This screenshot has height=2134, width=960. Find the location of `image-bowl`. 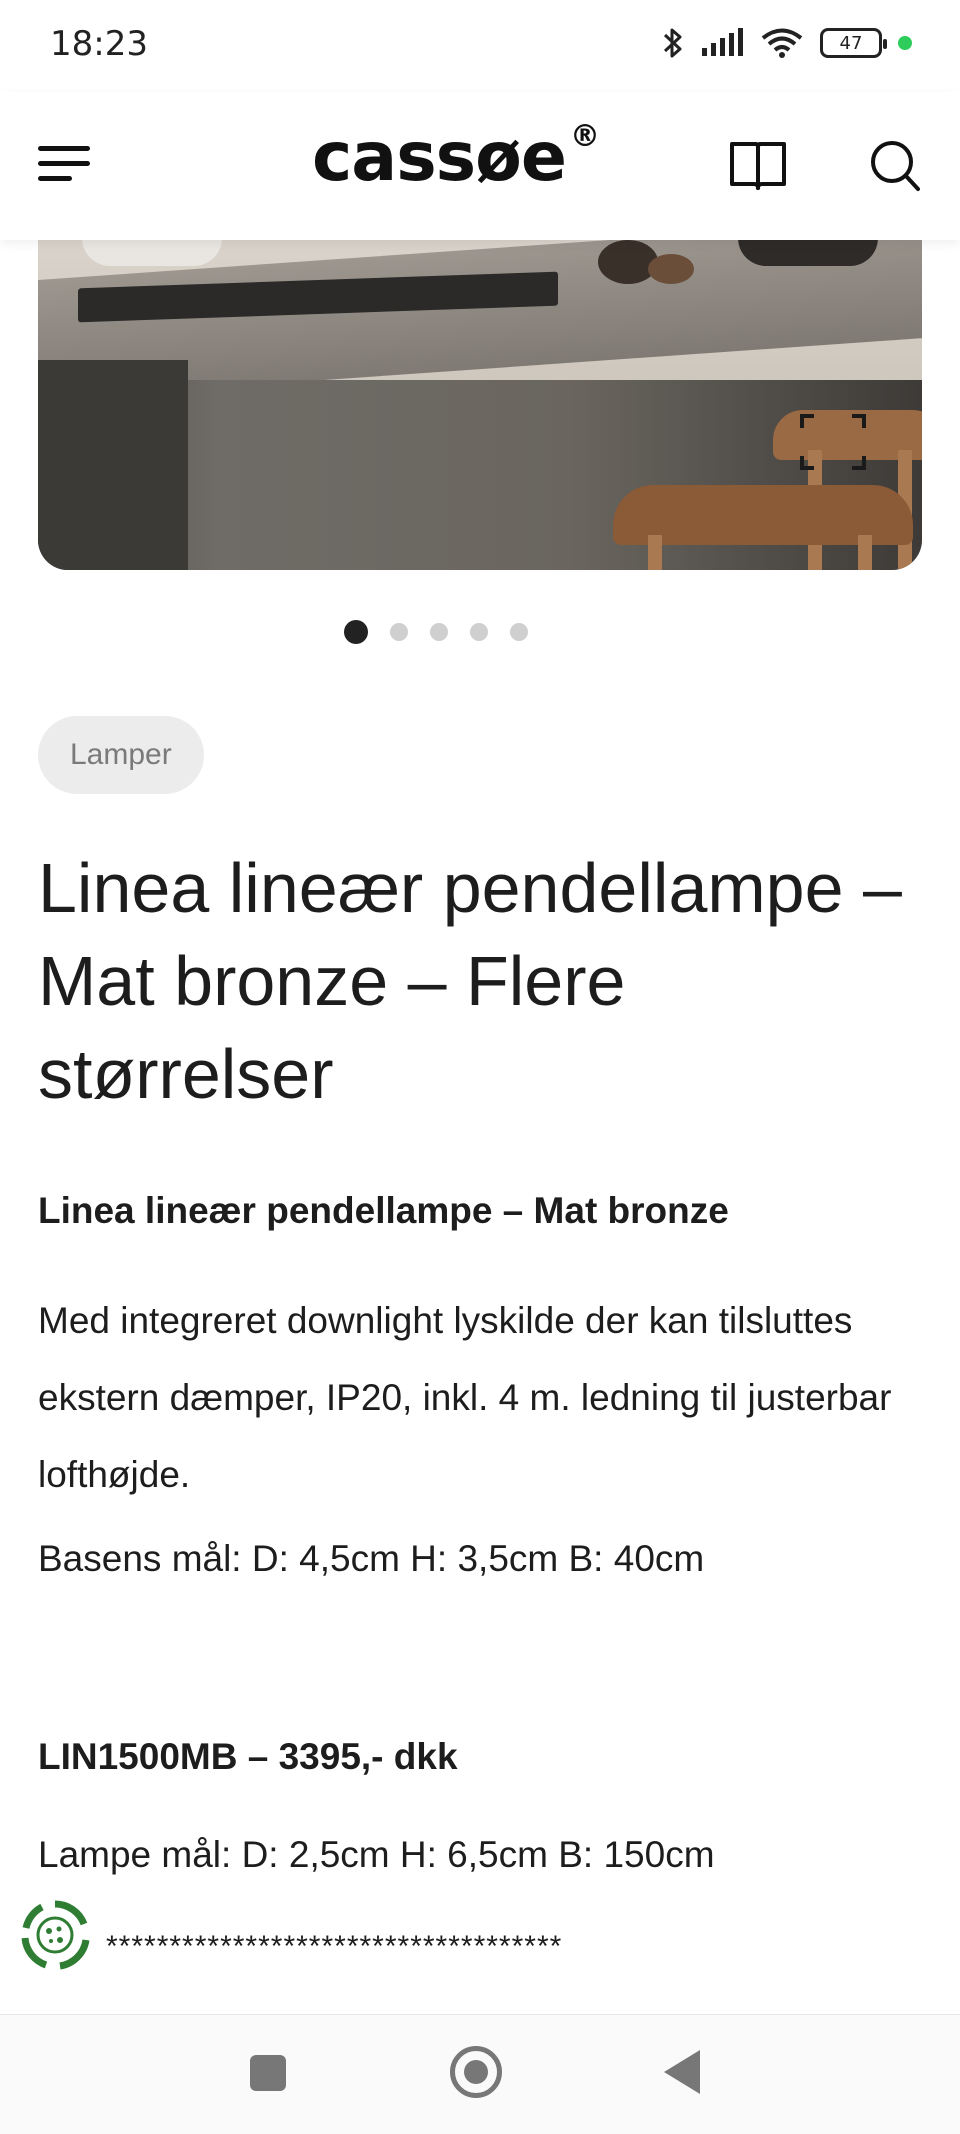

image-bowl is located at coordinates (671, 269).